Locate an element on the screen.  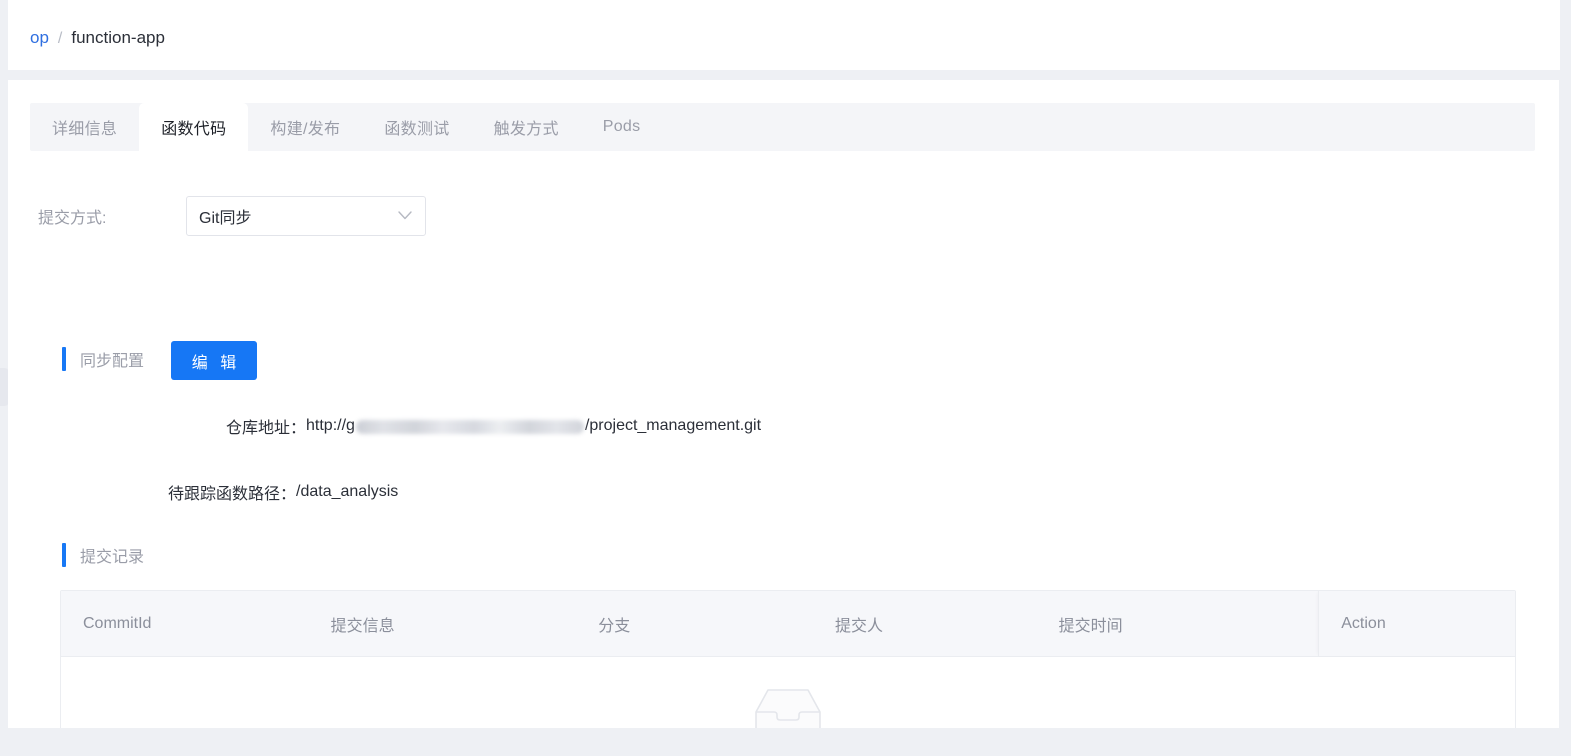
sync-config-title: 同步配置 is located at coordinates (112, 361).